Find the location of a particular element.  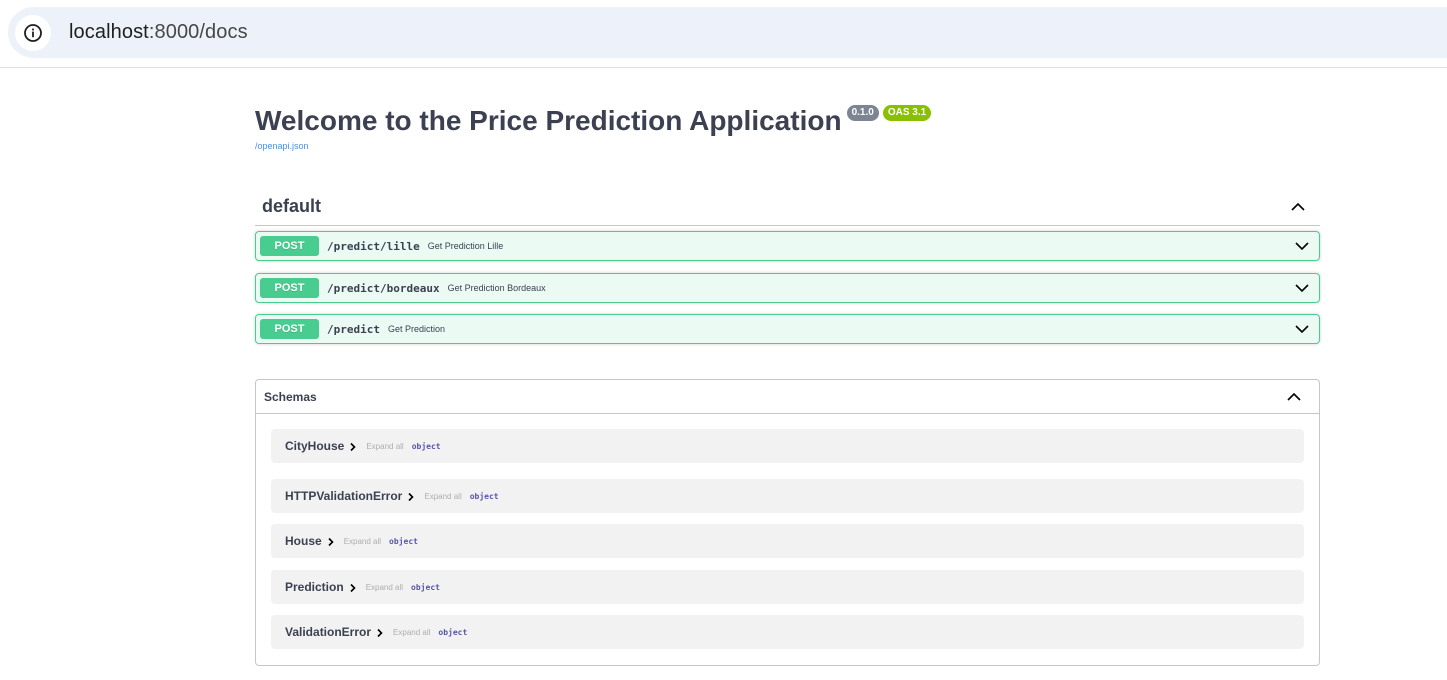

opblock-post-predict-lille: POST /predict/lille Get Prediction Lille is located at coordinates (787, 246).